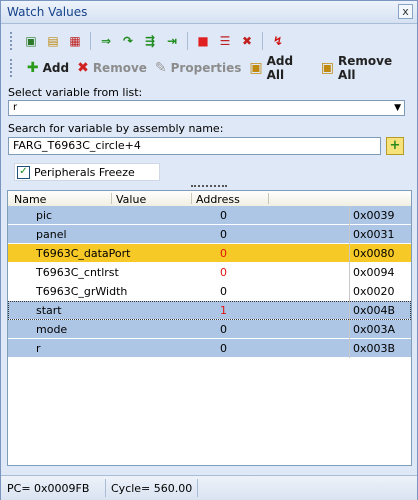  I want to click on table-row: T6963C_cntlrst 0 0x0094, so click(209, 272).